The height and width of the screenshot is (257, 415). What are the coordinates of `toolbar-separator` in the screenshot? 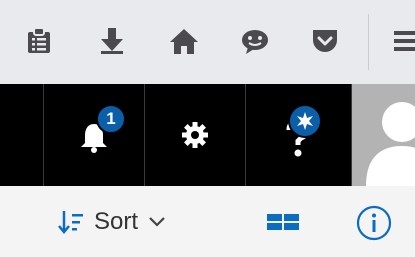 It's located at (368, 42).